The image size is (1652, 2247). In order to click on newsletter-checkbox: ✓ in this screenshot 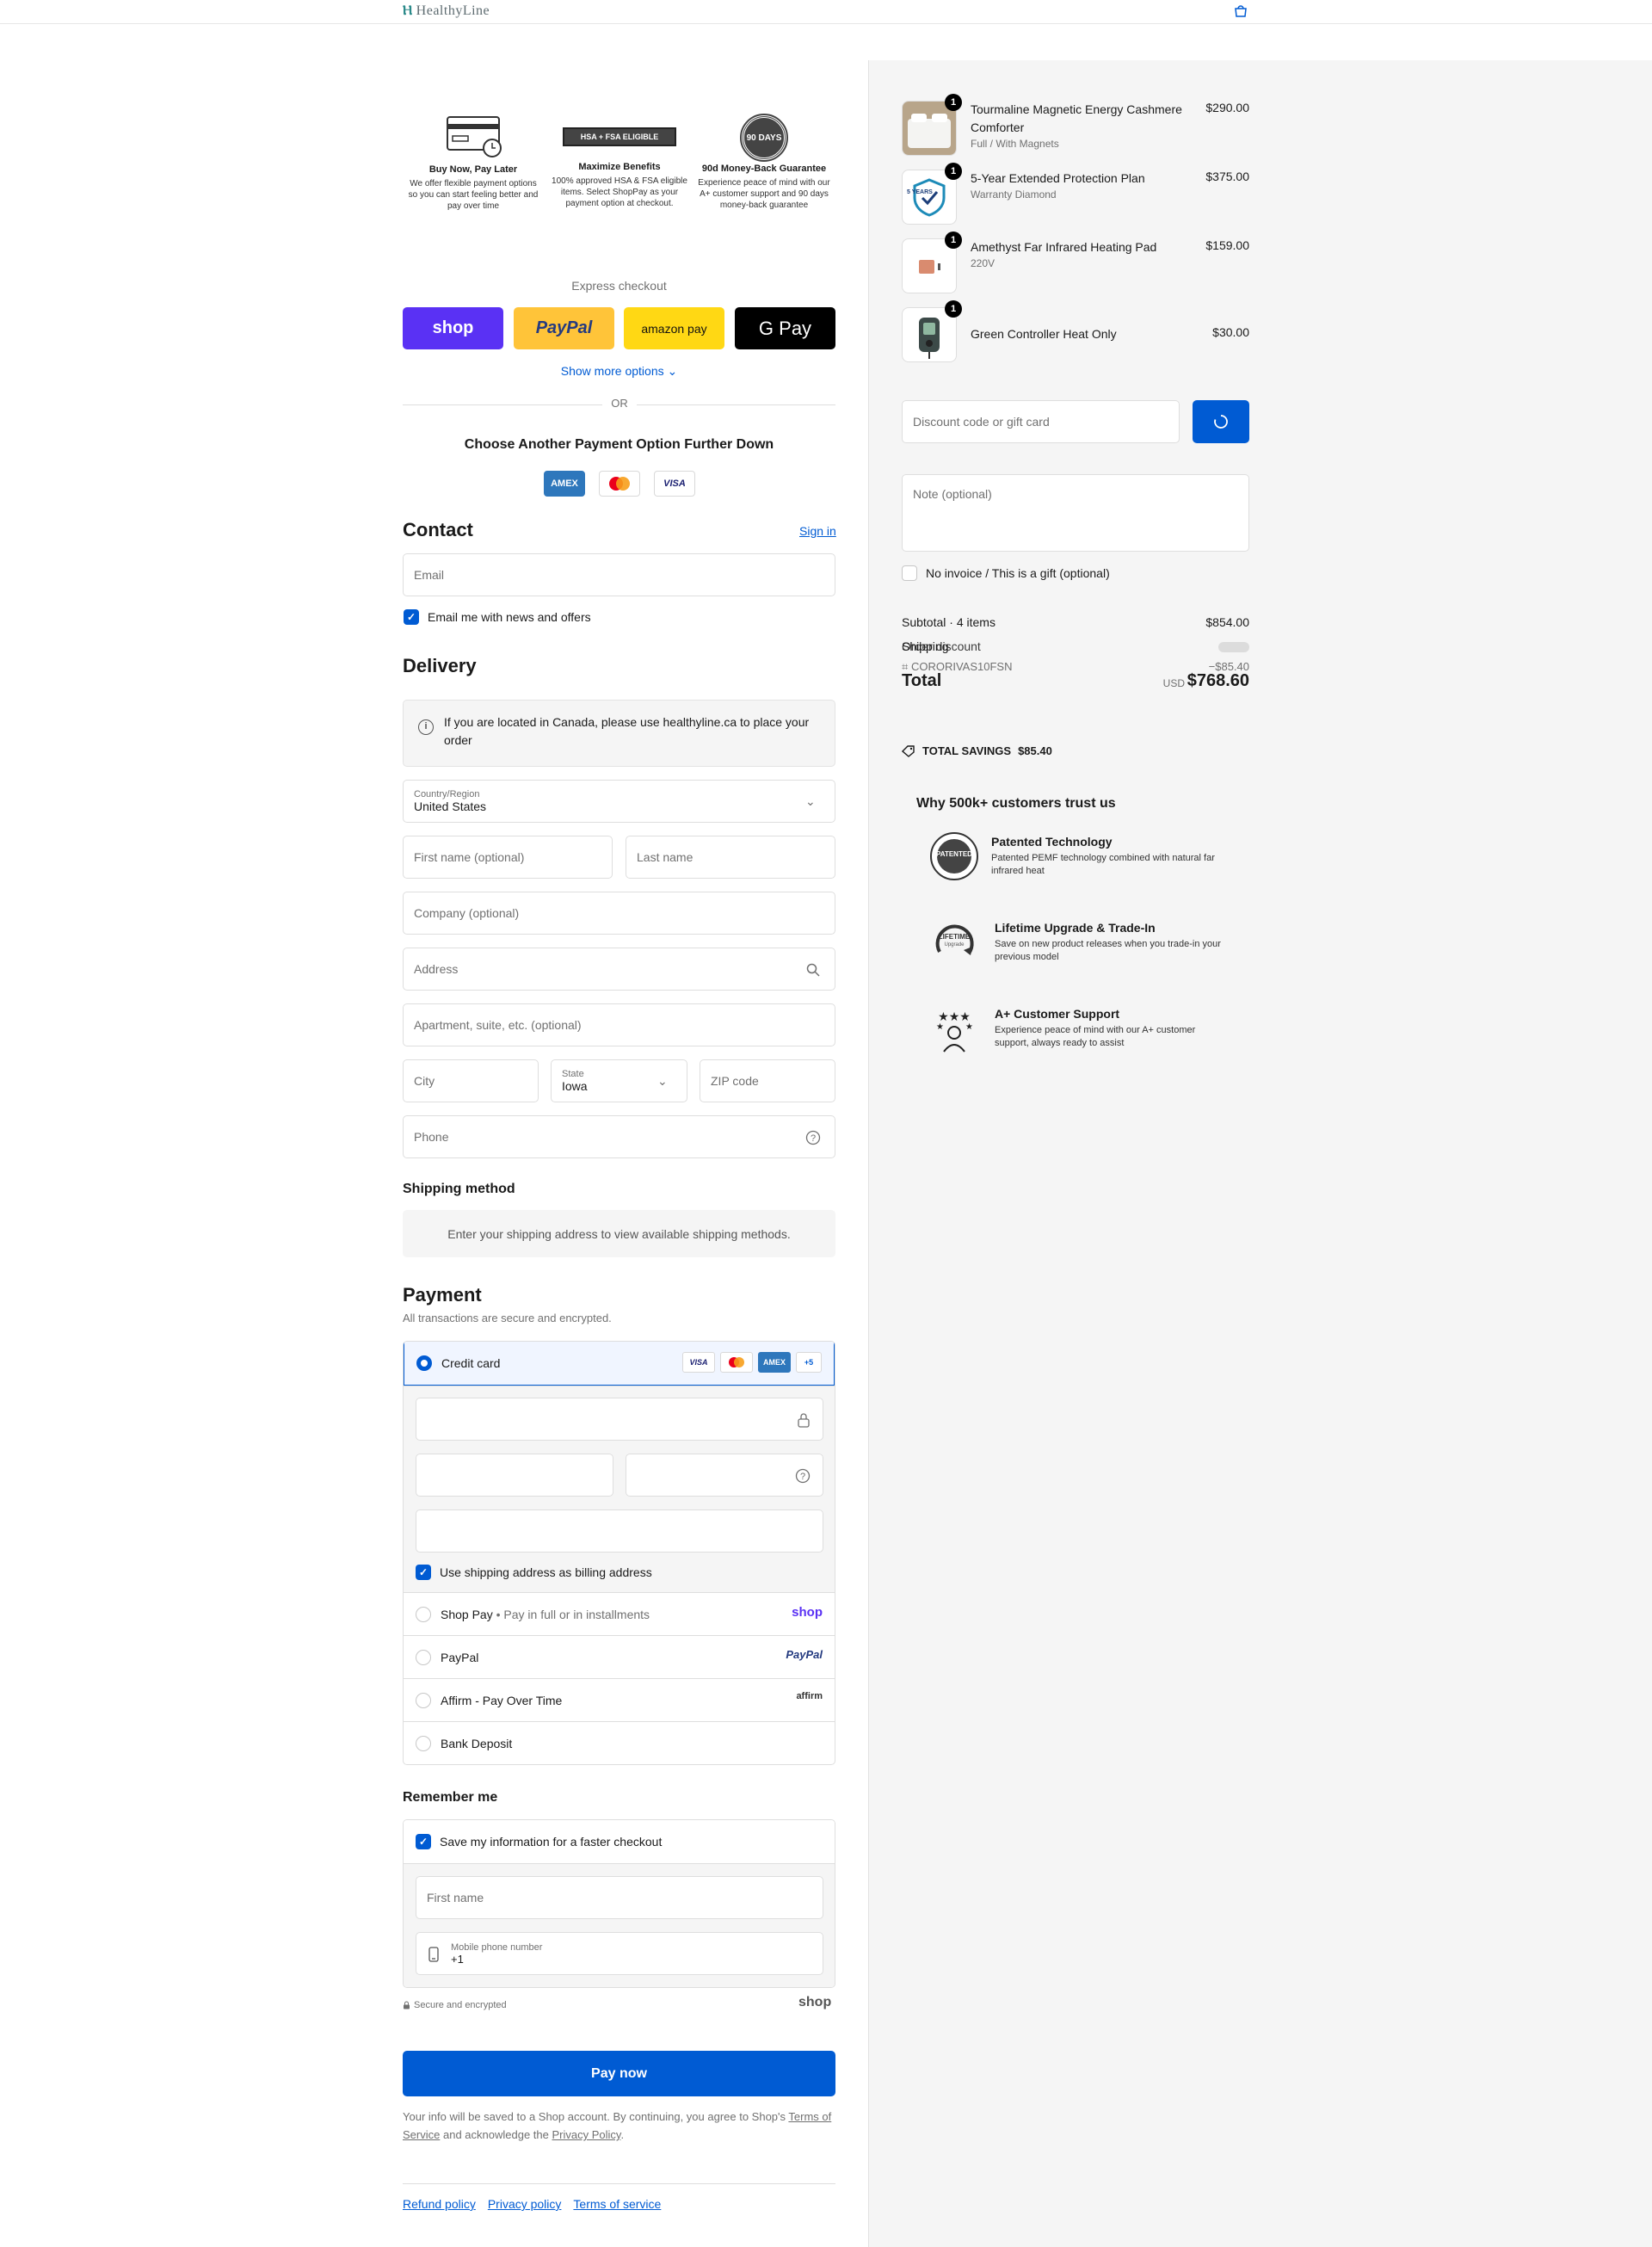, I will do `click(411, 617)`.